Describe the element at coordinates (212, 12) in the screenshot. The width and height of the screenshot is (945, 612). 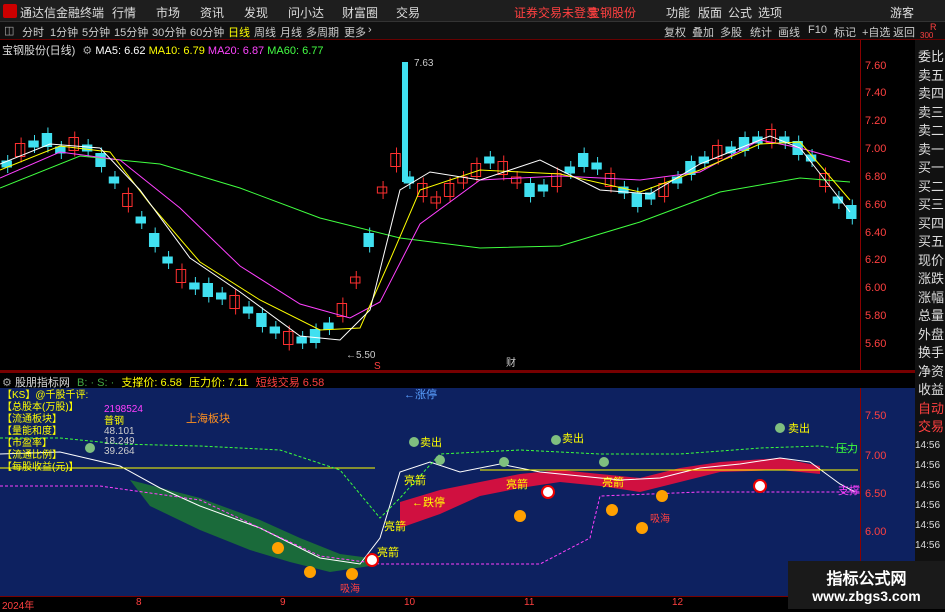
I see `menu-zixun: 资讯` at that location.